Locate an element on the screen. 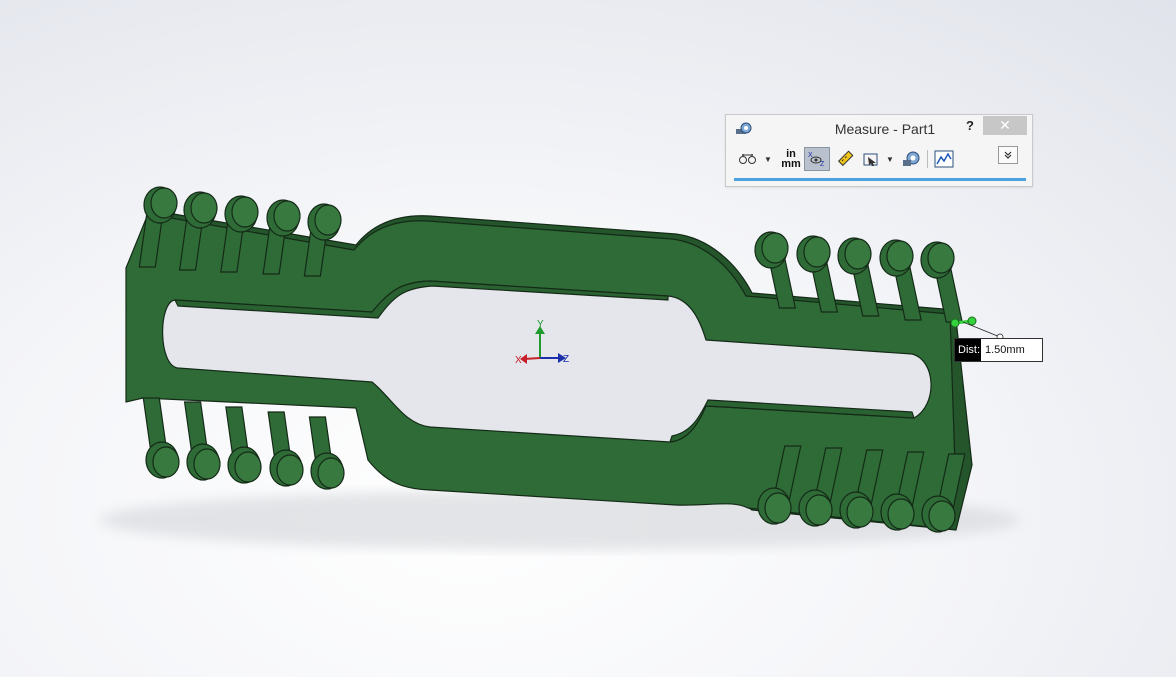 Image resolution: width=1176 pixels, height=677 pixels. sensor-icon is located at coordinates (944, 159).